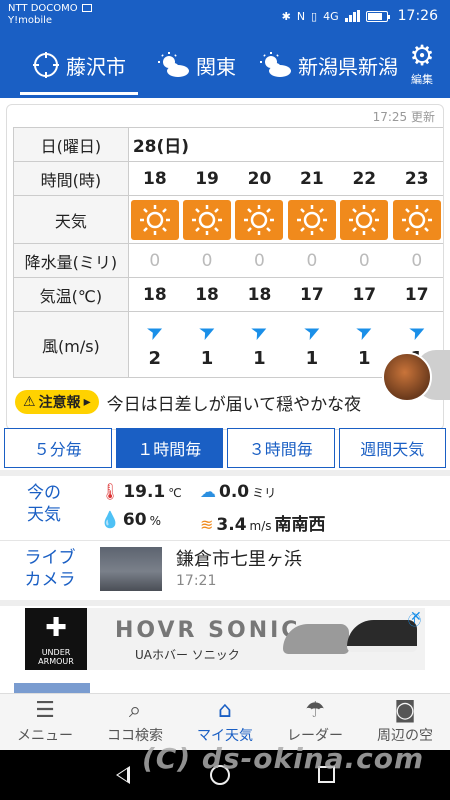 The image size is (450, 800). I want to click on weather-row: 天気, so click(228, 219).